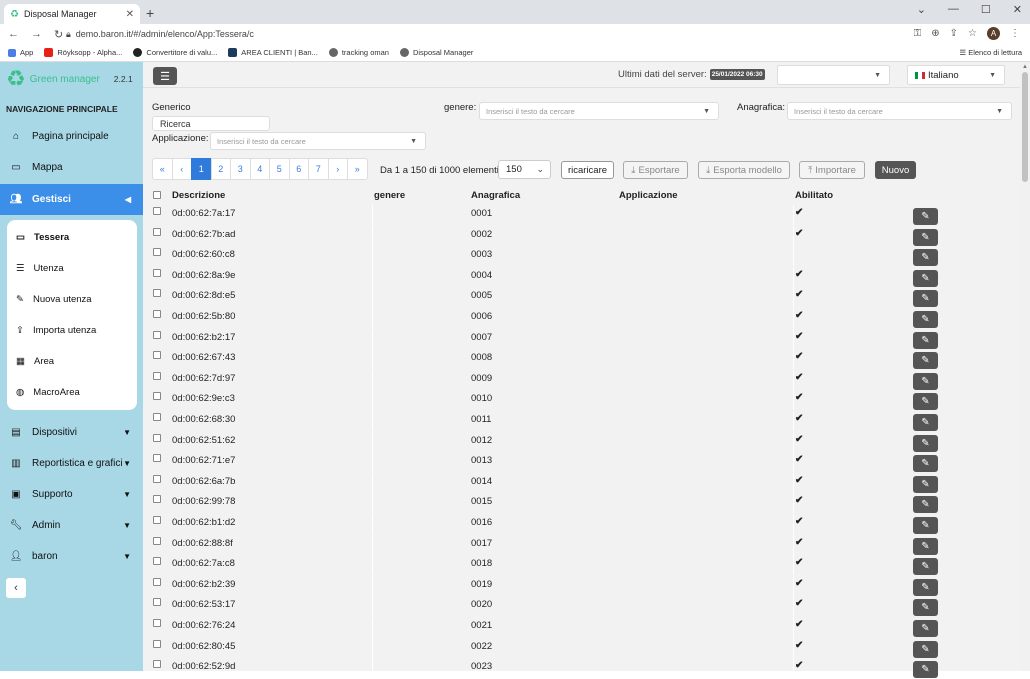  What do you see at coordinates (578, 380) in the screenshot?
I see `table-row: 0d:00:62:7d:97 0009 ✔ ✎` at bounding box center [578, 380].